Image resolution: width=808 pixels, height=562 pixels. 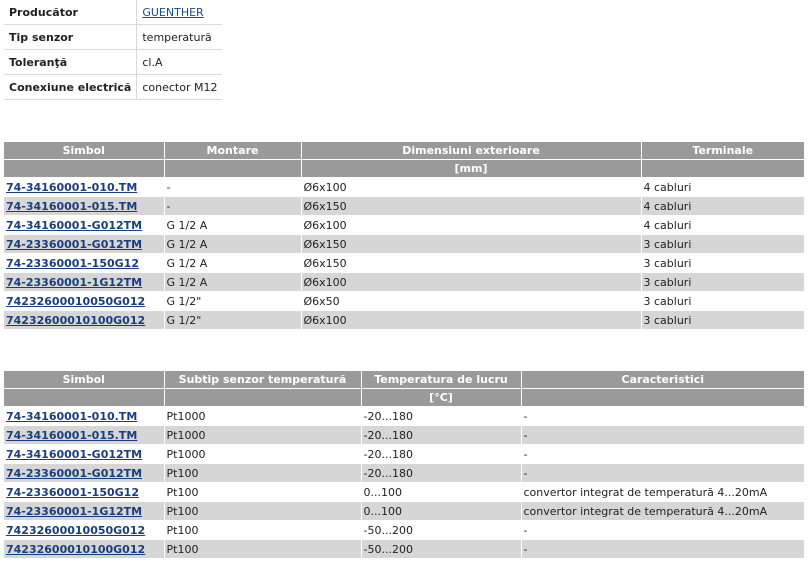 What do you see at coordinates (404, 320) in the screenshot?
I see `table-row: 74232600010100G012 G 1/2" Ø6x100 3 cabluri` at bounding box center [404, 320].